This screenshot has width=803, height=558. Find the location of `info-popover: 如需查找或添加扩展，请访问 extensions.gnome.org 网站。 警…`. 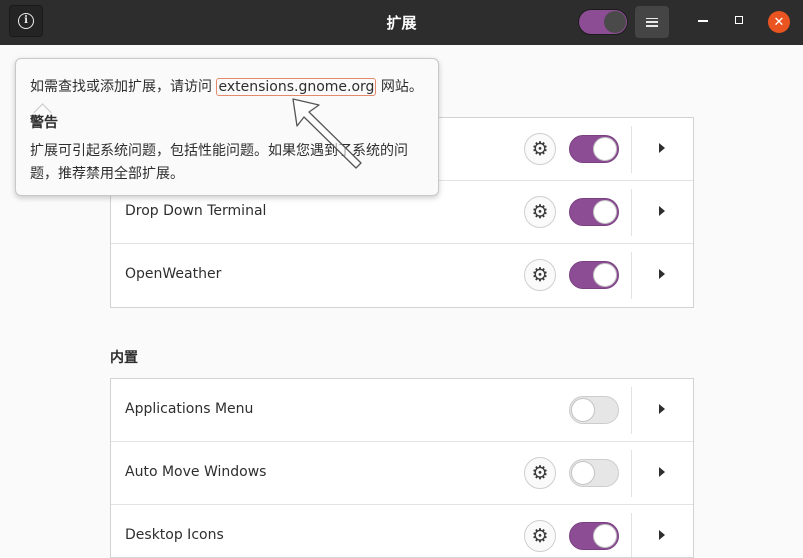

info-popover: 如需查找或添加扩展，请访问 extensions.gnome.org 网站。 警… is located at coordinates (227, 127).